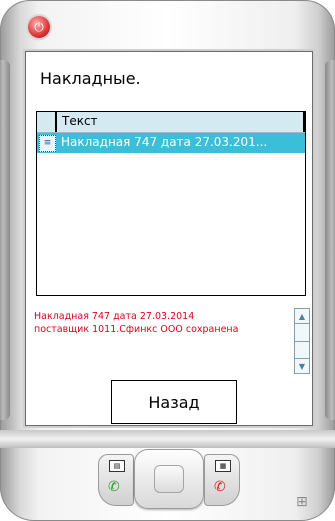 The image size is (335, 521). What do you see at coordinates (302, 316) in the screenshot?
I see `scroll-up-icon: ▲` at bounding box center [302, 316].